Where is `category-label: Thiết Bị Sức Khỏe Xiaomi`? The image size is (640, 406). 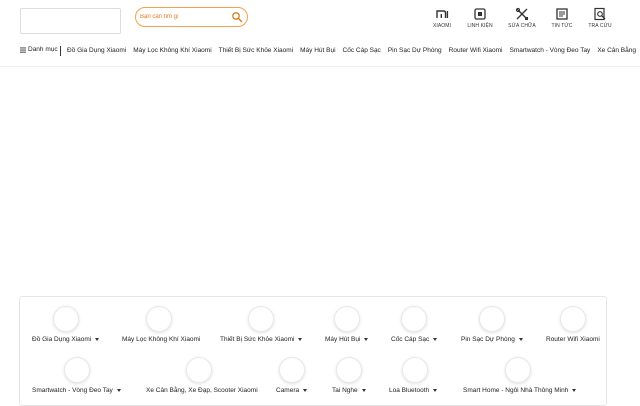
category-label: Thiết Bị Sức Khỏe Xiaomi is located at coordinates (257, 339).